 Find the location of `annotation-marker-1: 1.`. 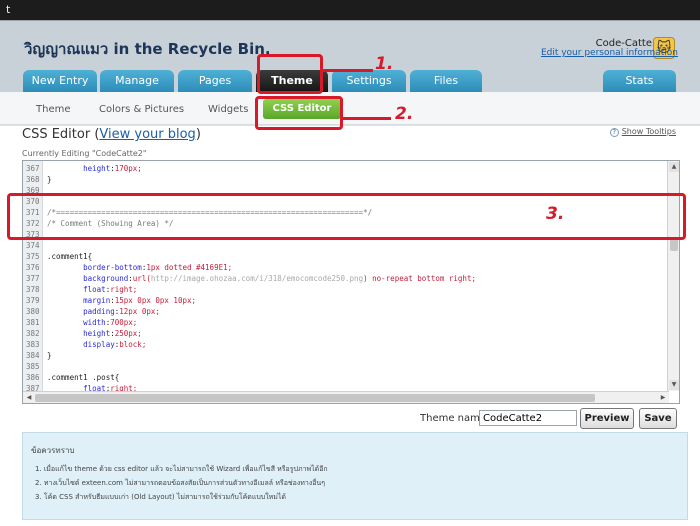

annotation-marker-1: 1. is located at coordinates (384, 64).